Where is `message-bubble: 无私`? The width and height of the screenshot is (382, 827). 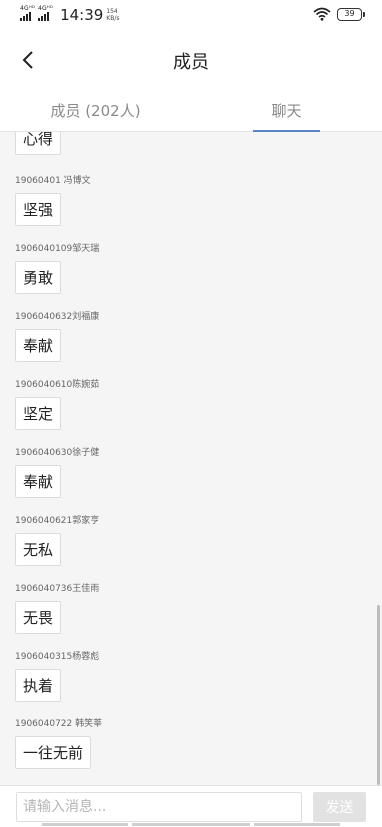
message-bubble: 无私 is located at coordinates (38, 549).